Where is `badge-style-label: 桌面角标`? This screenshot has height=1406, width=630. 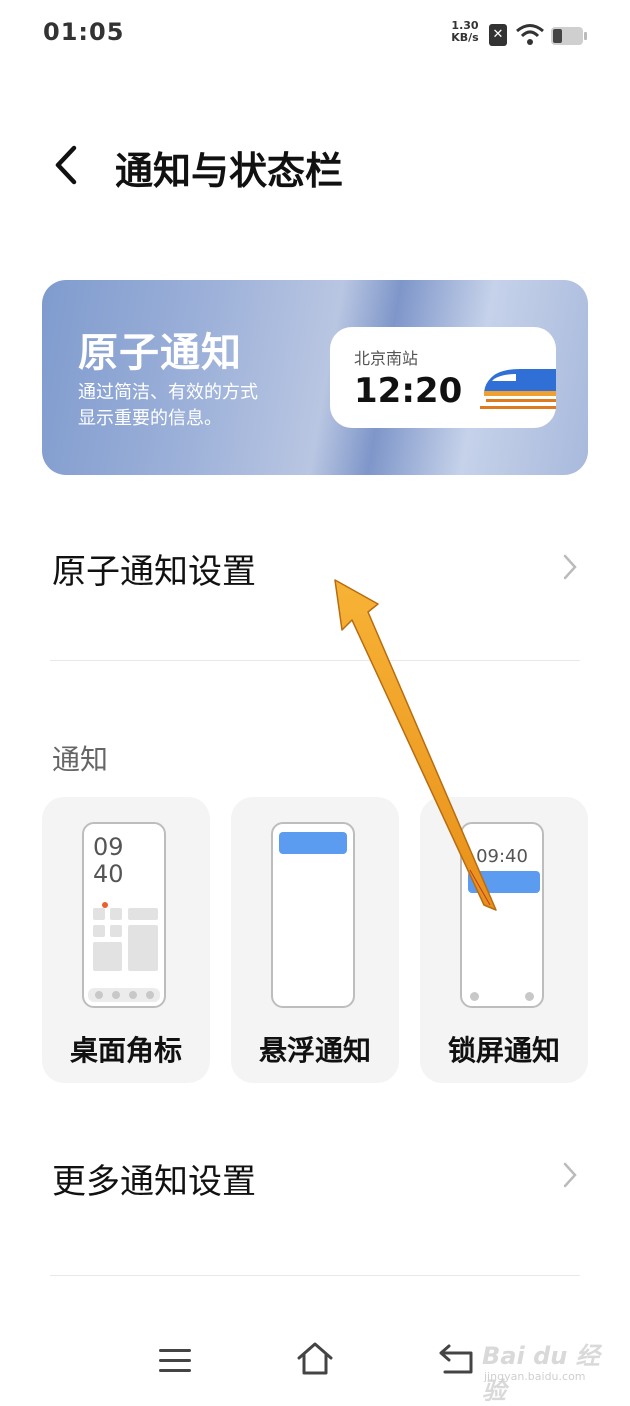 badge-style-label: 桌面角标 is located at coordinates (125, 1050).